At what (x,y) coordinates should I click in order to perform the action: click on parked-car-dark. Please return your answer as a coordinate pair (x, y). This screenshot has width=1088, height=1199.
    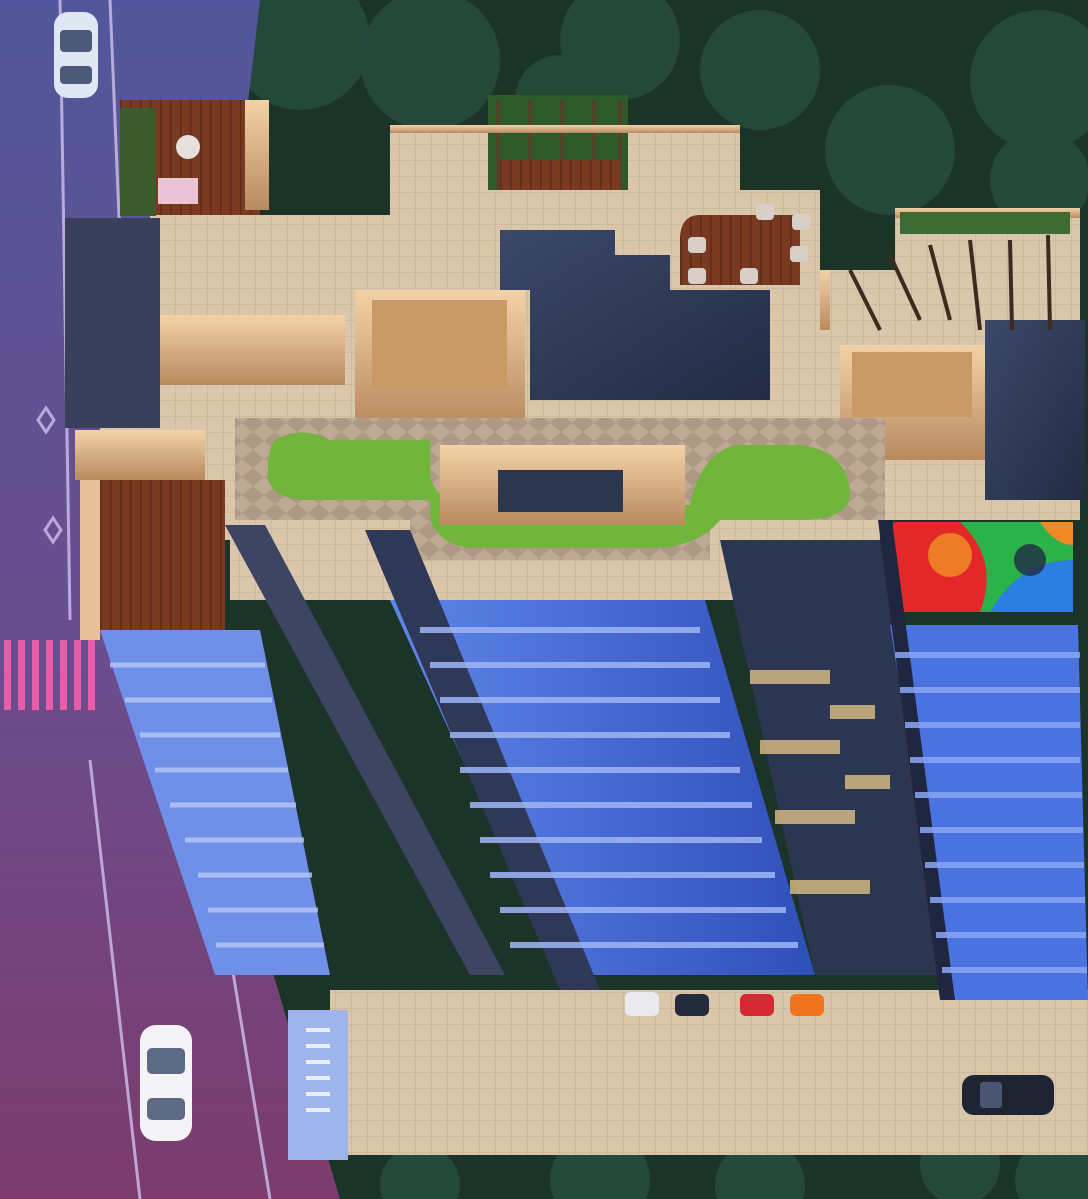
    Looking at the image, I should click on (1008, 1095).